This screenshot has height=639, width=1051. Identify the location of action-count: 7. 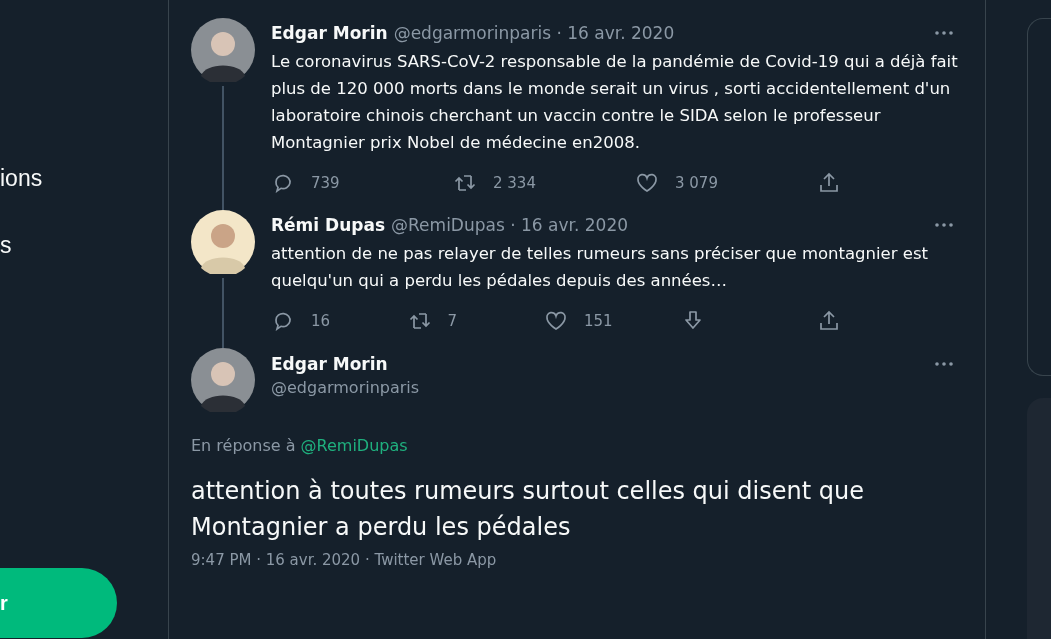
(452, 321).